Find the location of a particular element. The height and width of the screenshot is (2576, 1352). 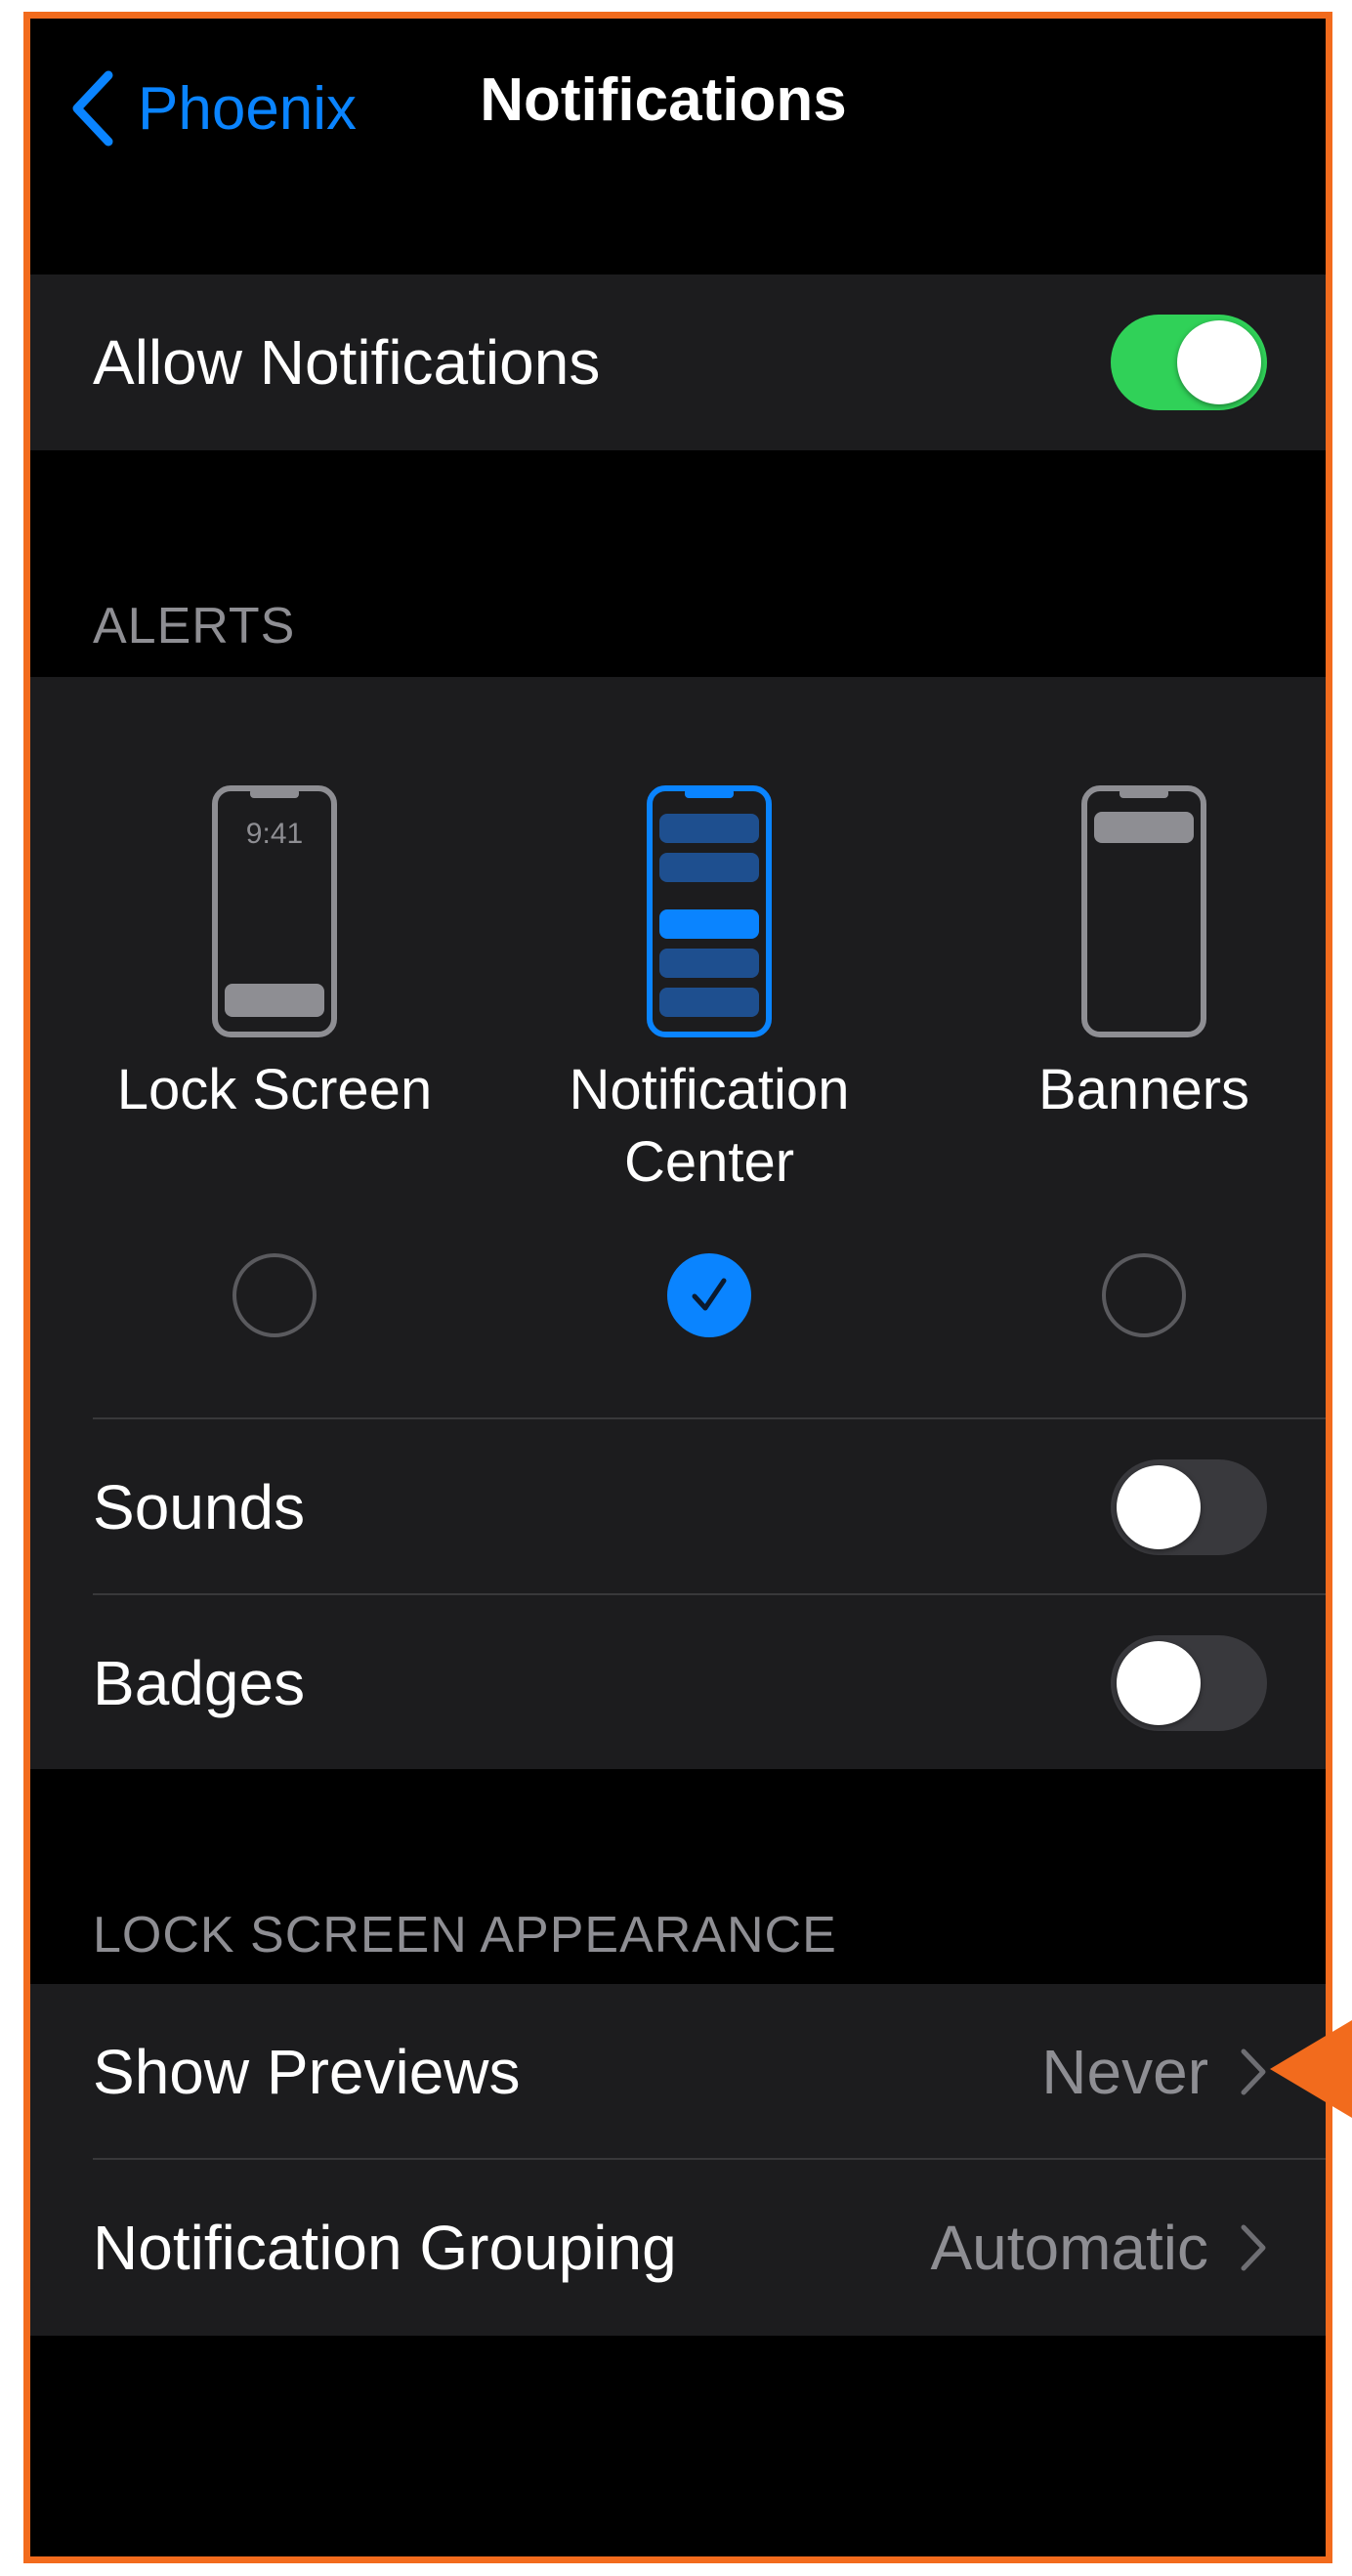

sounds-toggle is located at coordinates (1189, 1507).